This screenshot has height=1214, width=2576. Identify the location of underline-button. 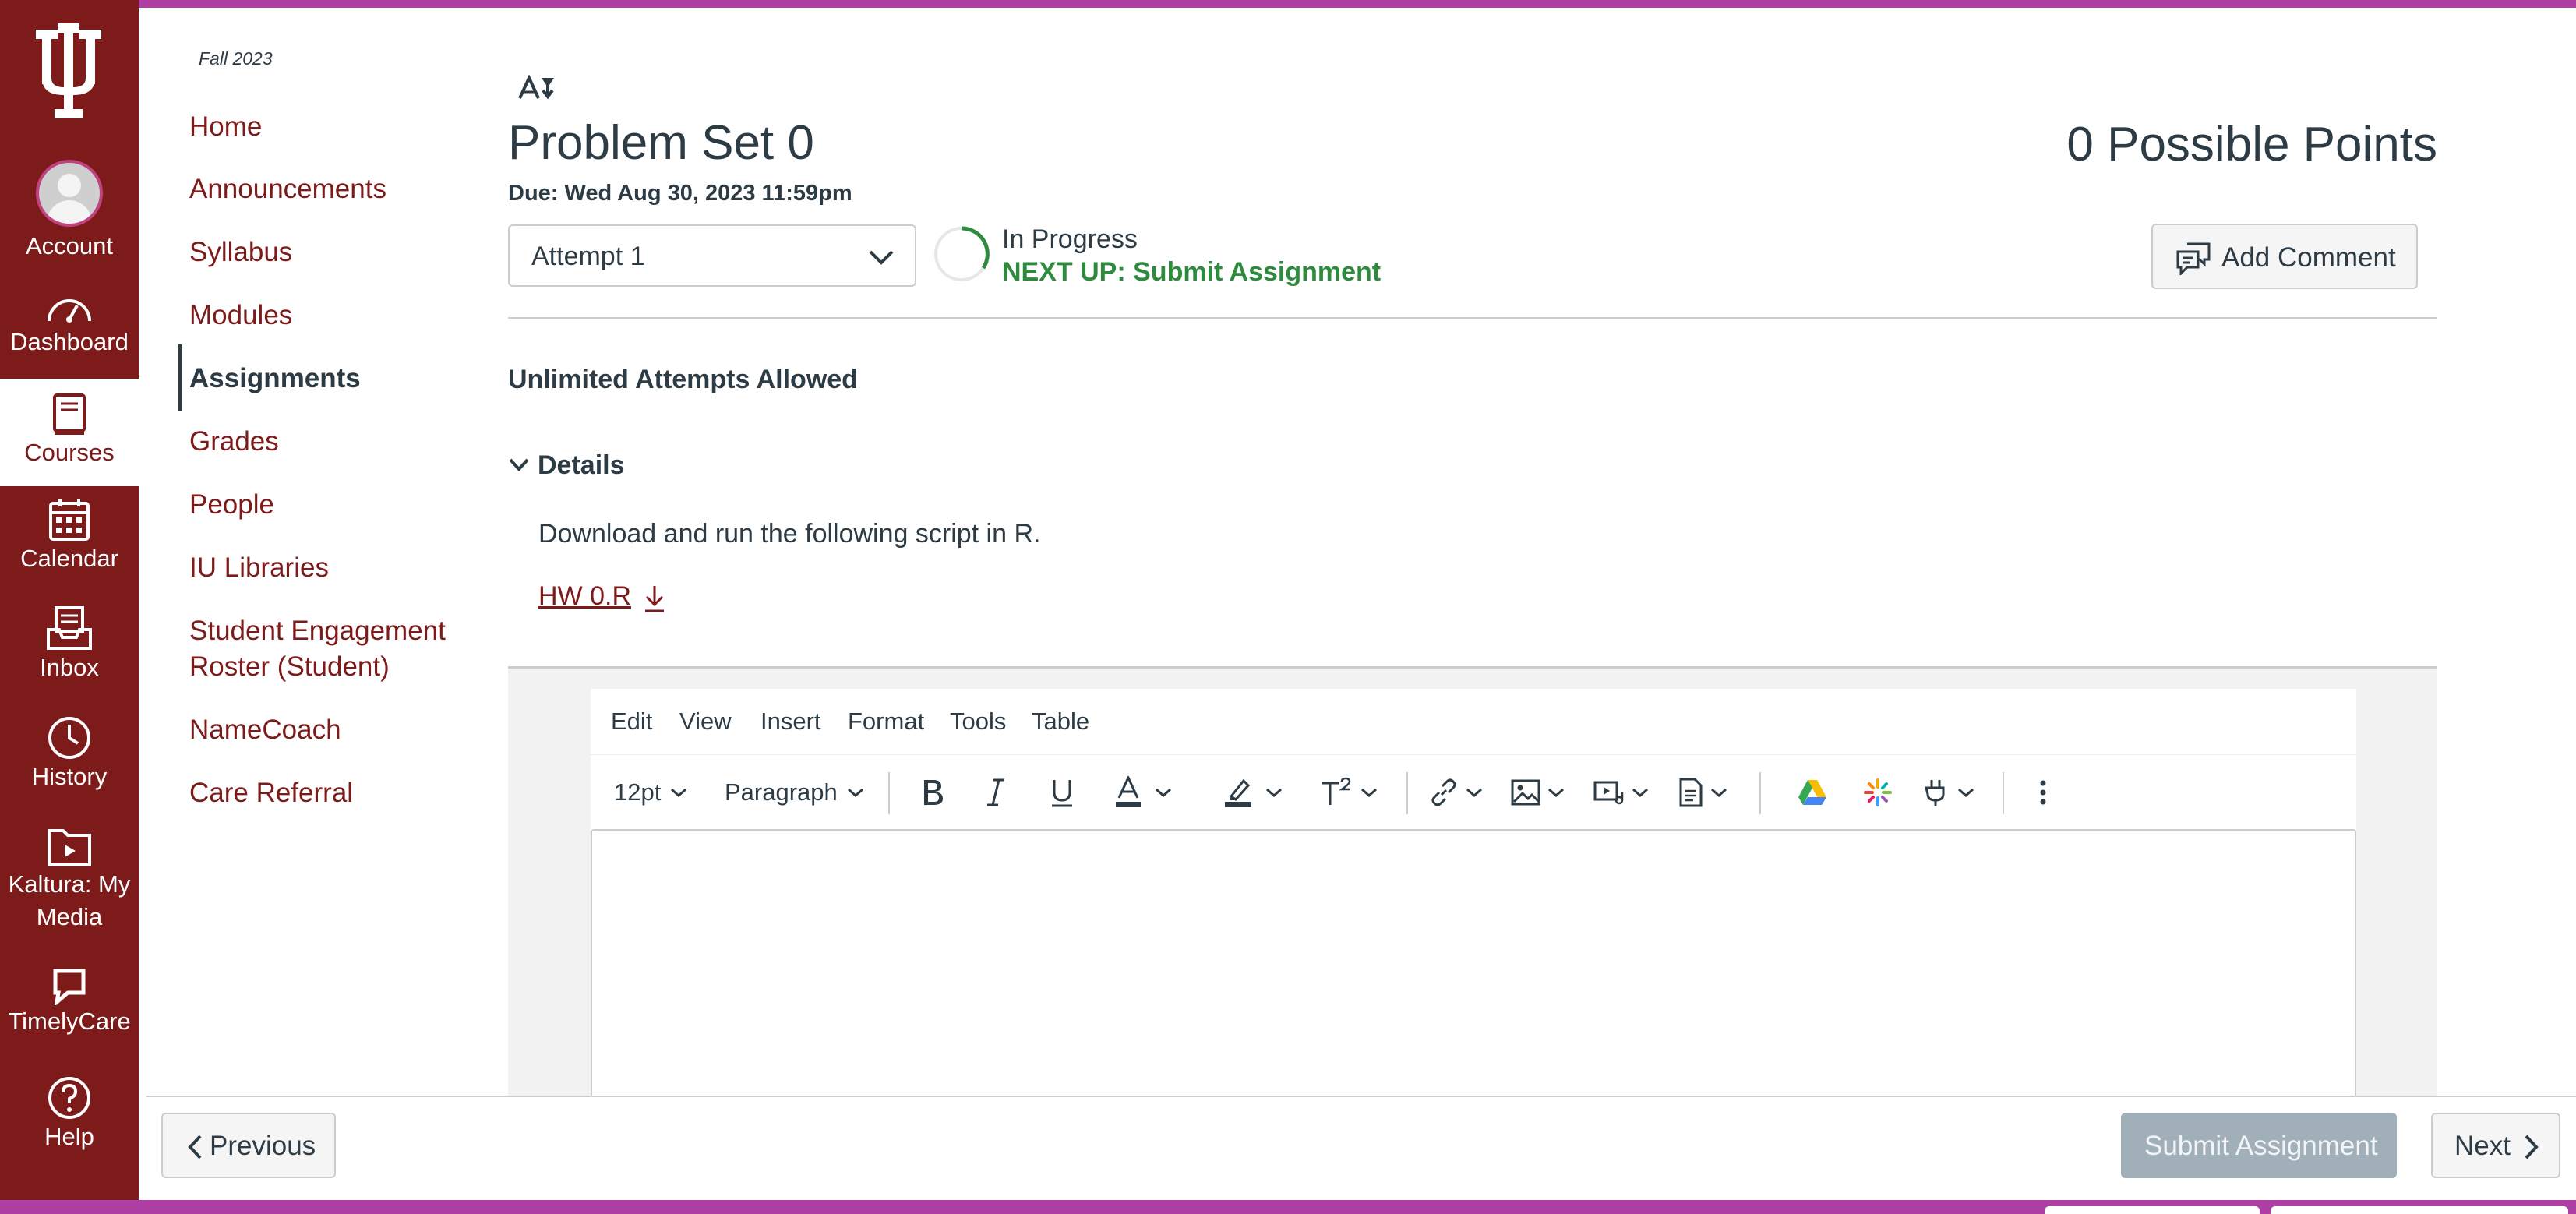
(1062, 792).